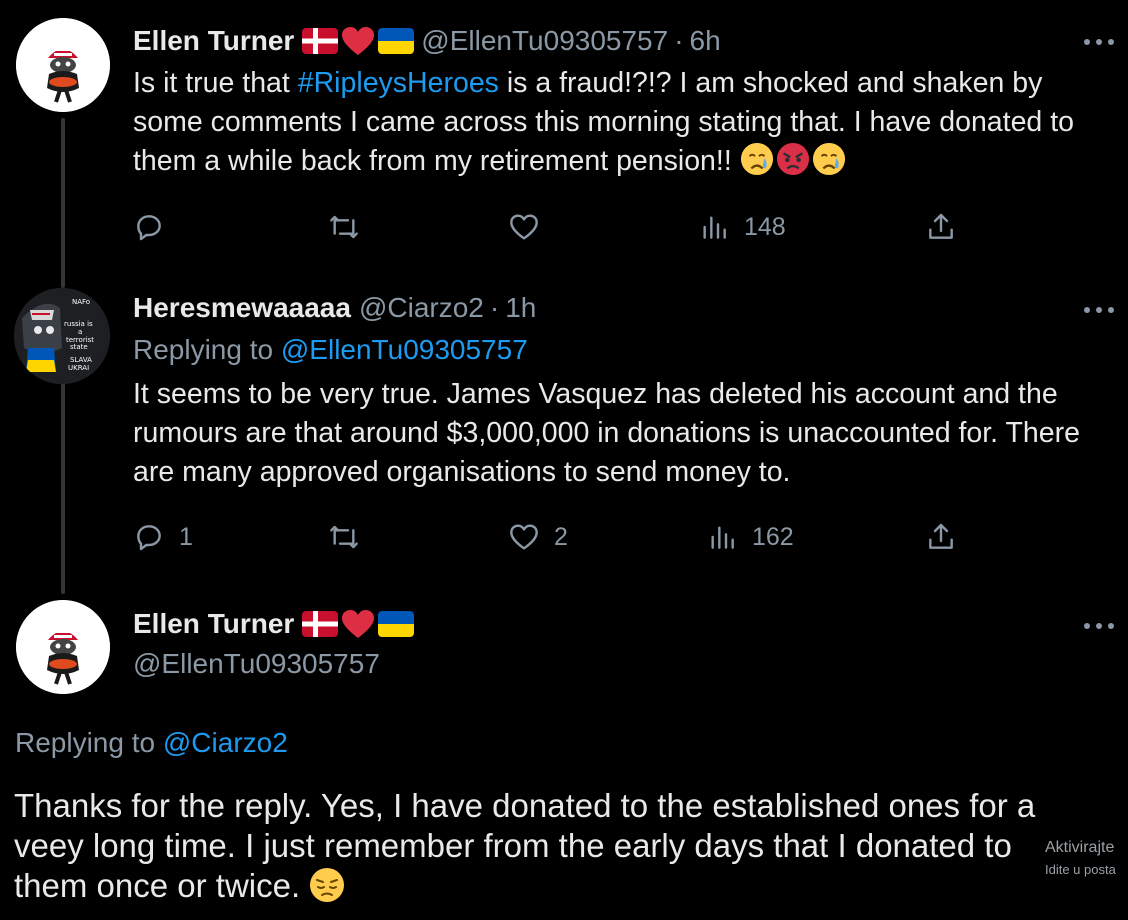 The height and width of the screenshot is (920, 1128). What do you see at coordinates (78, 368) in the screenshot?
I see `svg-text: UKRAI` at bounding box center [78, 368].